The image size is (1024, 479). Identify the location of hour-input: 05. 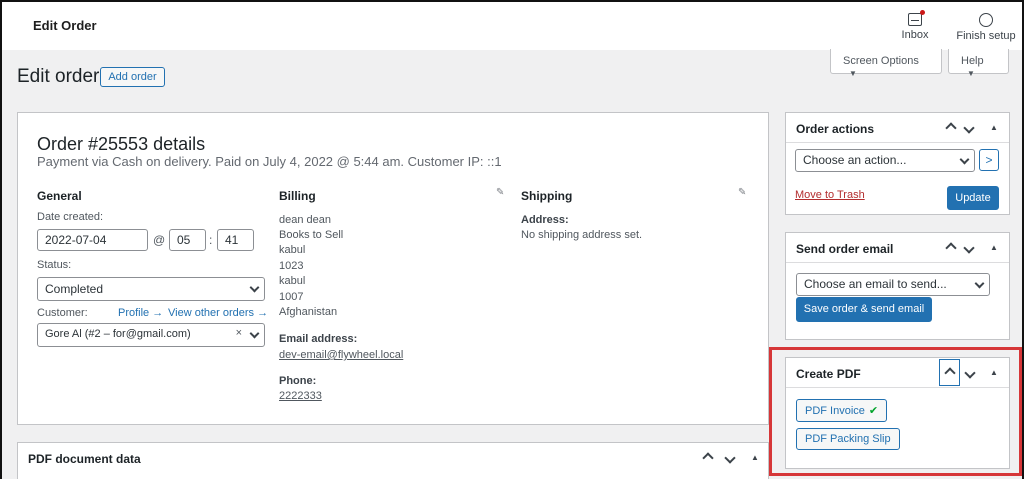
(187, 240).